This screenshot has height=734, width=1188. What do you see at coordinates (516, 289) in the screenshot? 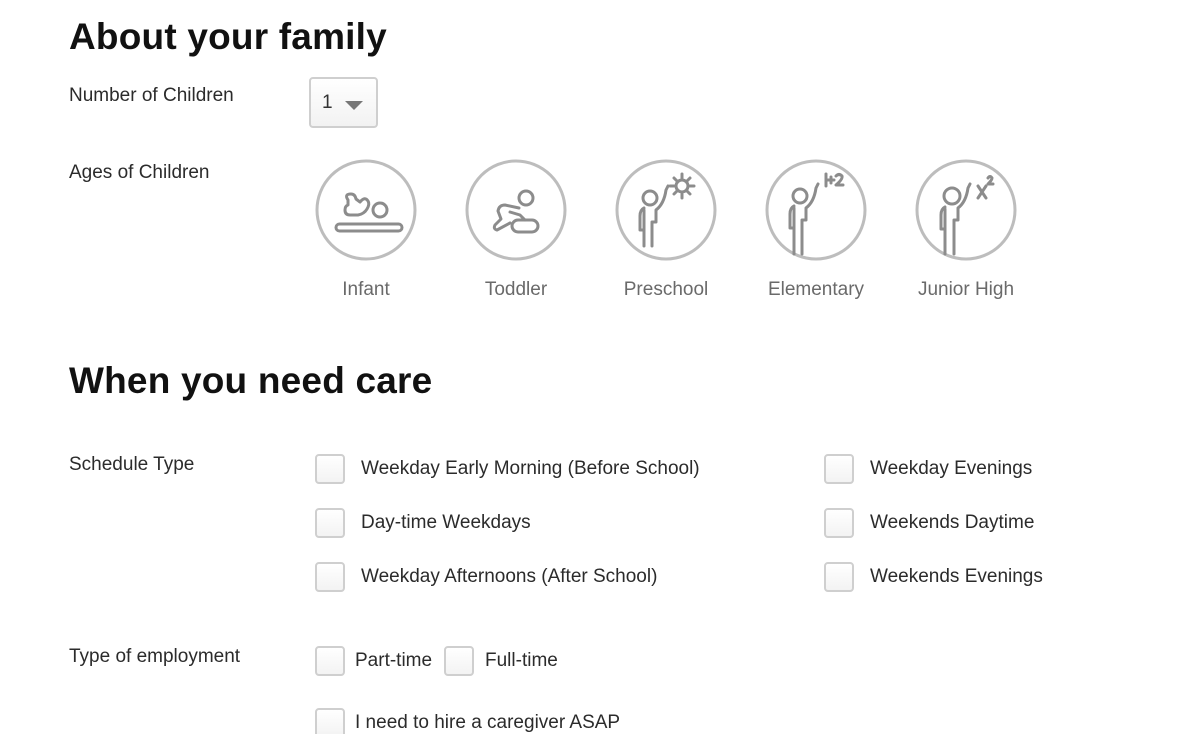
I see `age-label: Toddler` at bounding box center [516, 289].